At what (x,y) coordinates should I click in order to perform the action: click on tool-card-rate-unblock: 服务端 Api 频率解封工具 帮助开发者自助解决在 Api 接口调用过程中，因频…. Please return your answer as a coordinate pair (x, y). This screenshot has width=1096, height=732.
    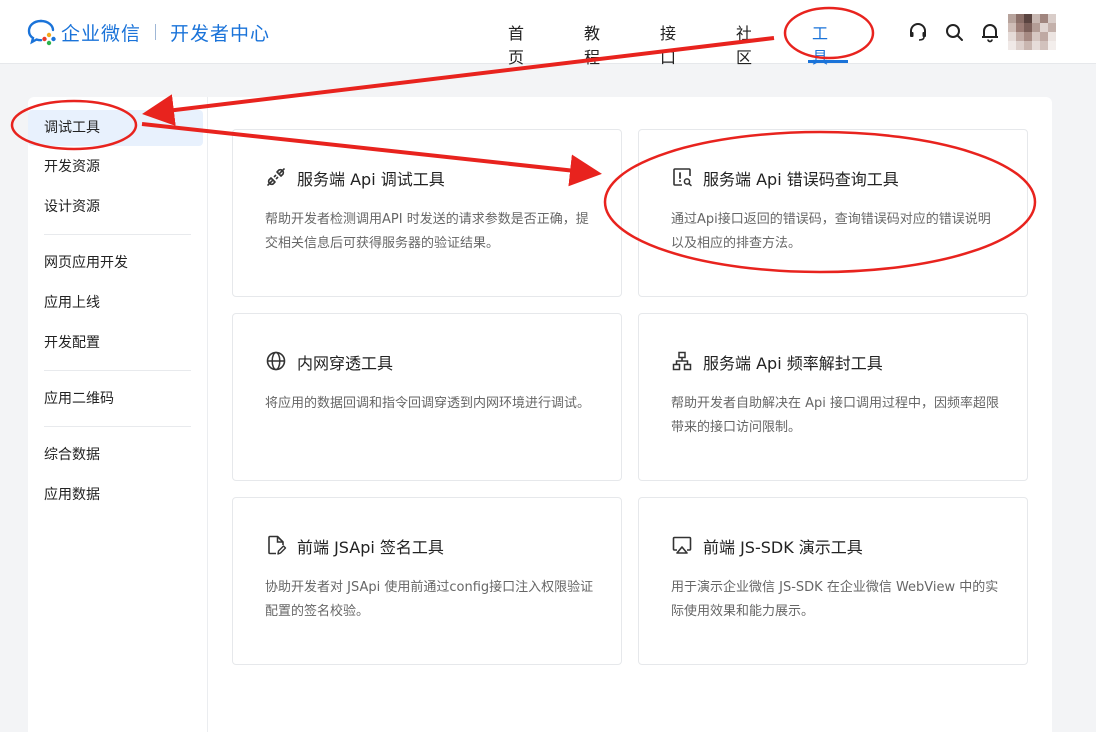
    Looking at the image, I should click on (833, 397).